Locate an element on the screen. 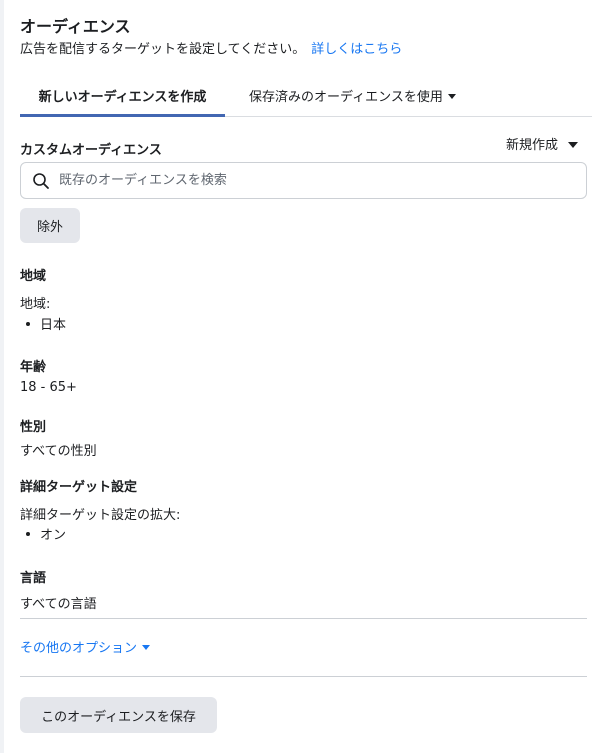 The height and width of the screenshot is (753, 598). subtitle-text: 広告を配信するターゲットを設定してください。 is located at coordinates (163, 49).